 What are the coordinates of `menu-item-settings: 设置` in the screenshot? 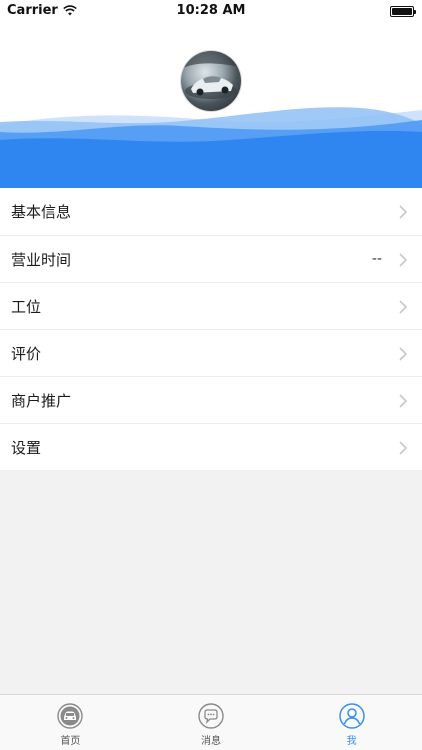 It's located at (211, 446).